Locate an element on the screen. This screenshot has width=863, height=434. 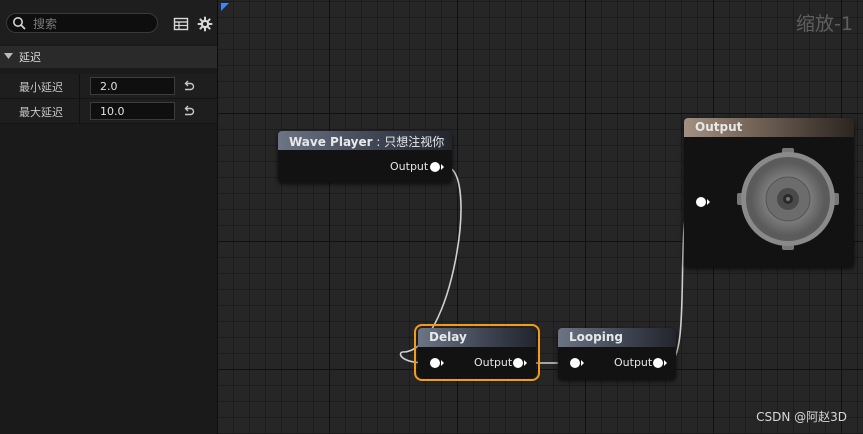
node-title: Looping is located at coordinates (617, 337).